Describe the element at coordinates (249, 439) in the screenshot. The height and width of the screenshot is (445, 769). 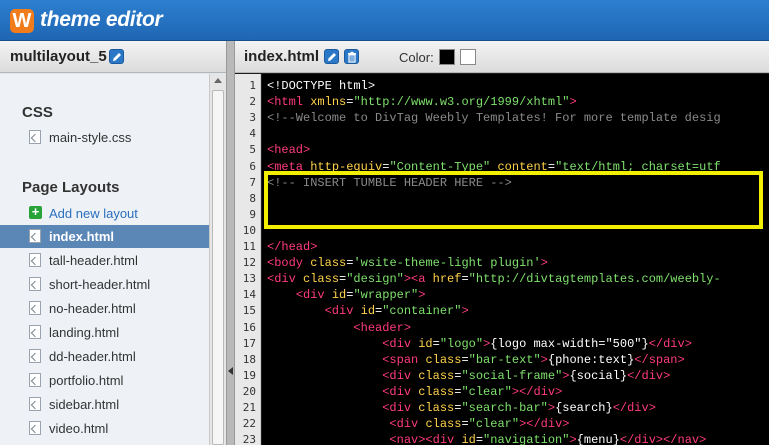
I see `line-number: 23` at that location.